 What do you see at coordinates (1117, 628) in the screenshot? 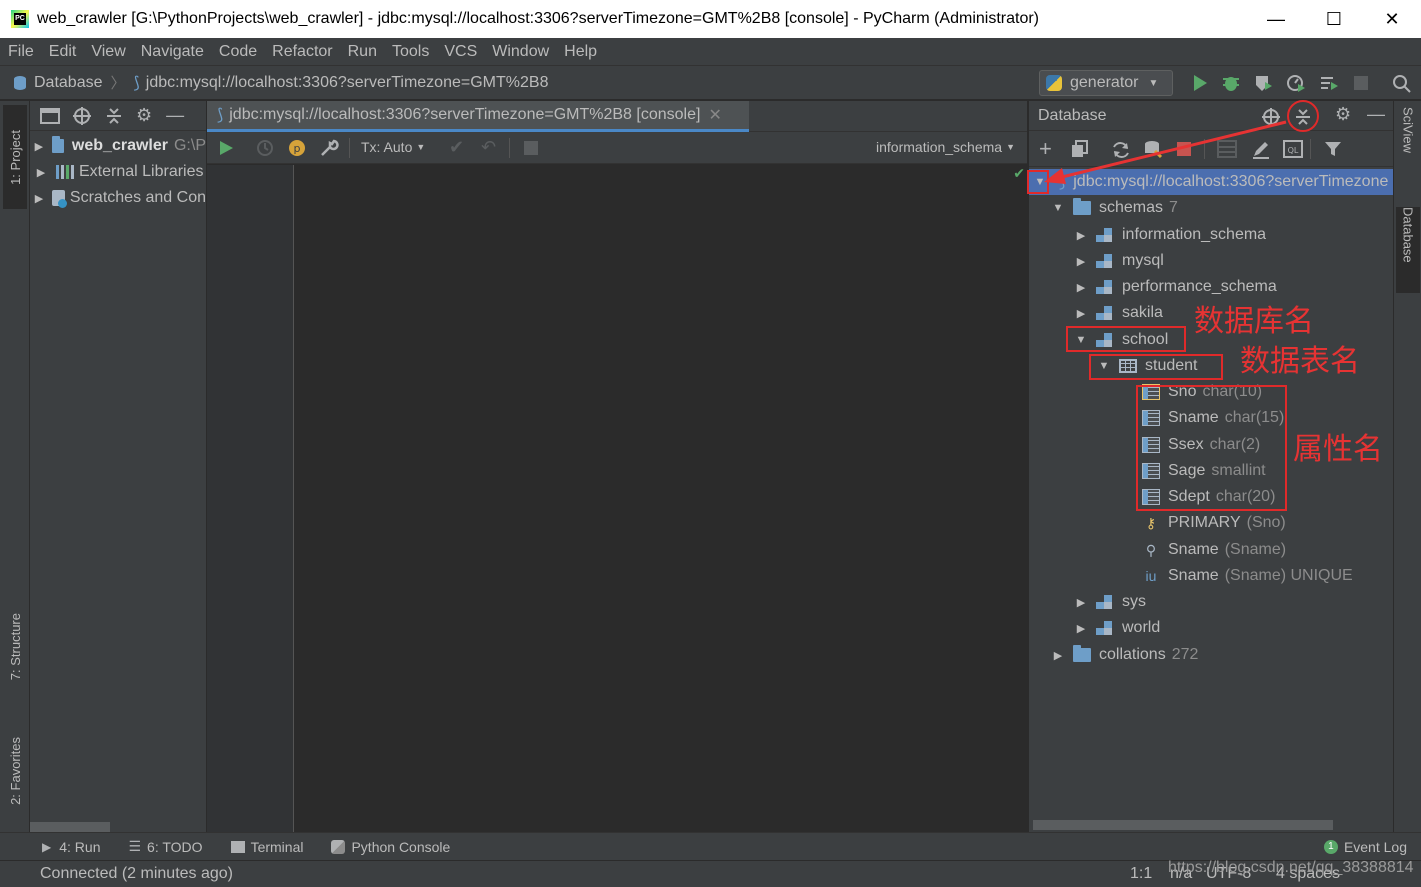
I see `tree-schema-row: ▶ world` at bounding box center [1117, 628].